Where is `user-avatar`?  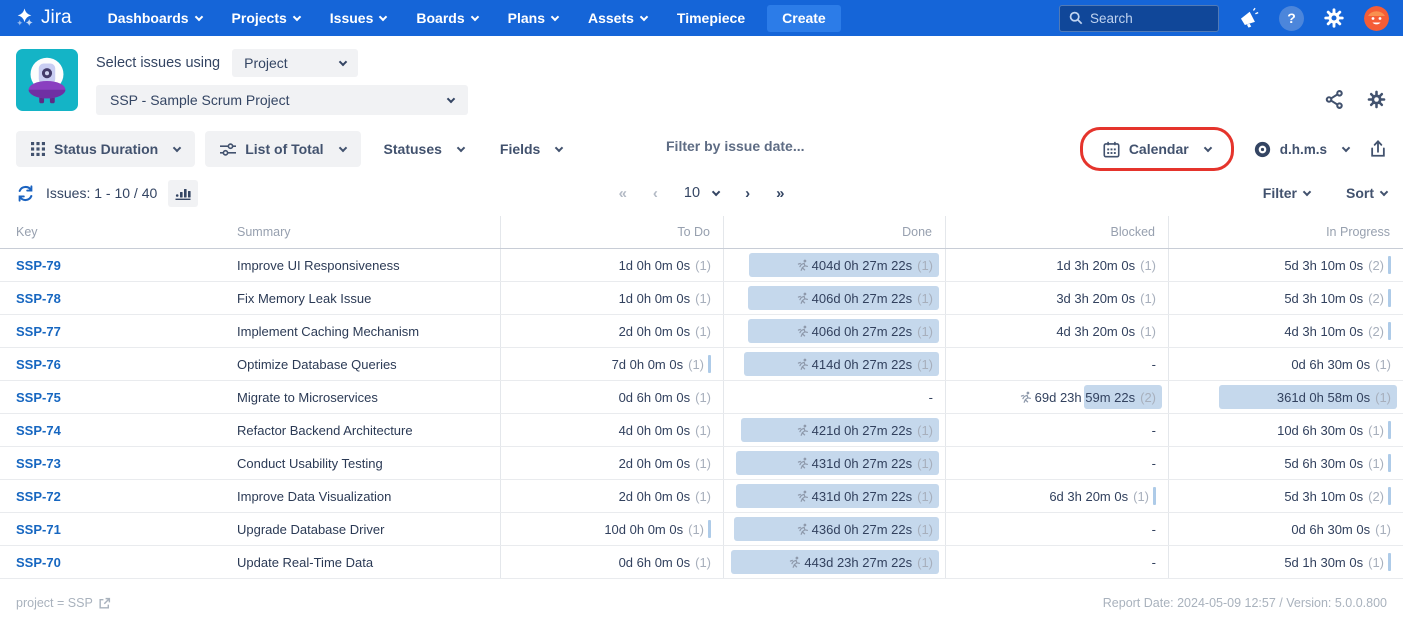
user-avatar is located at coordinates (1376, 18).